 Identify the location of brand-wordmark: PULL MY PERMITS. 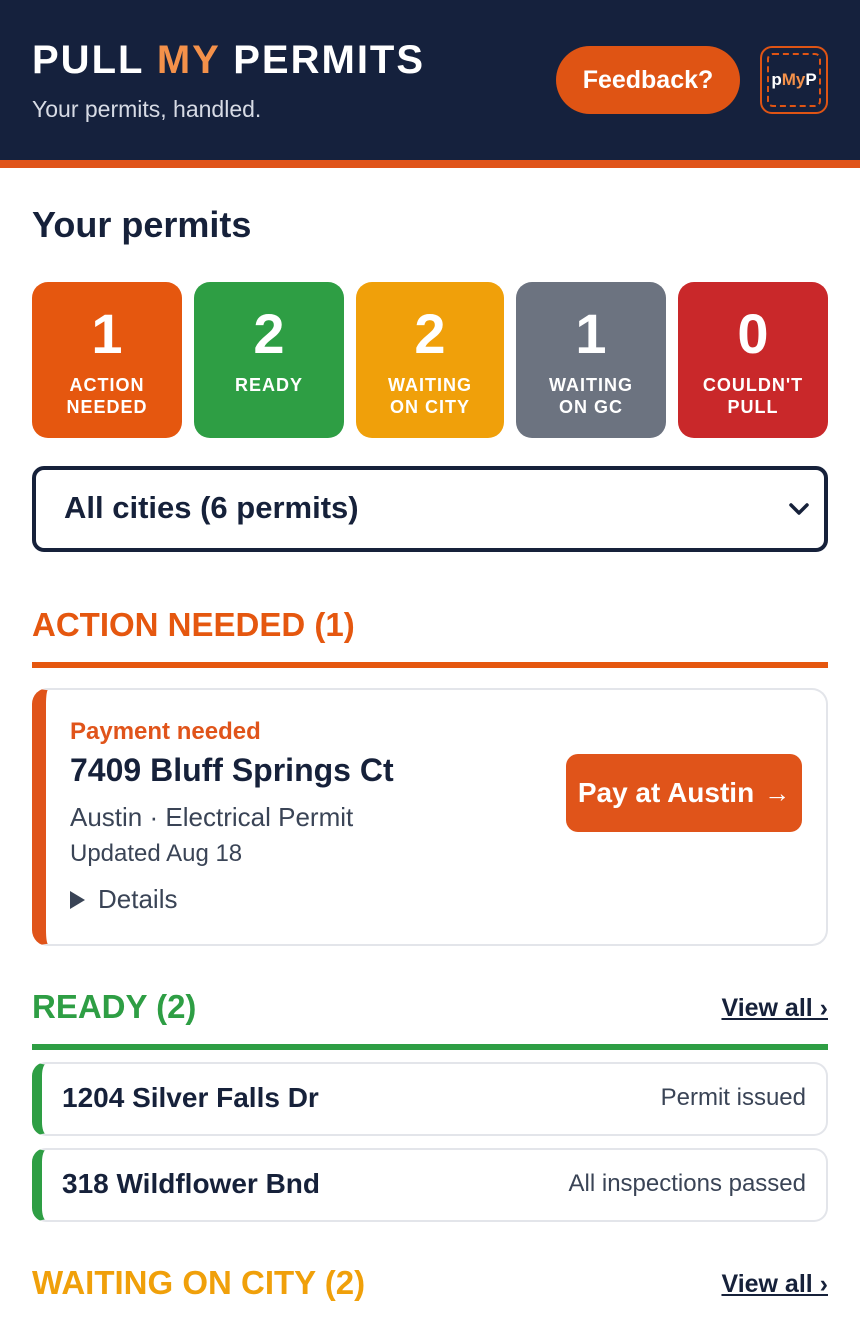
(228, 60).